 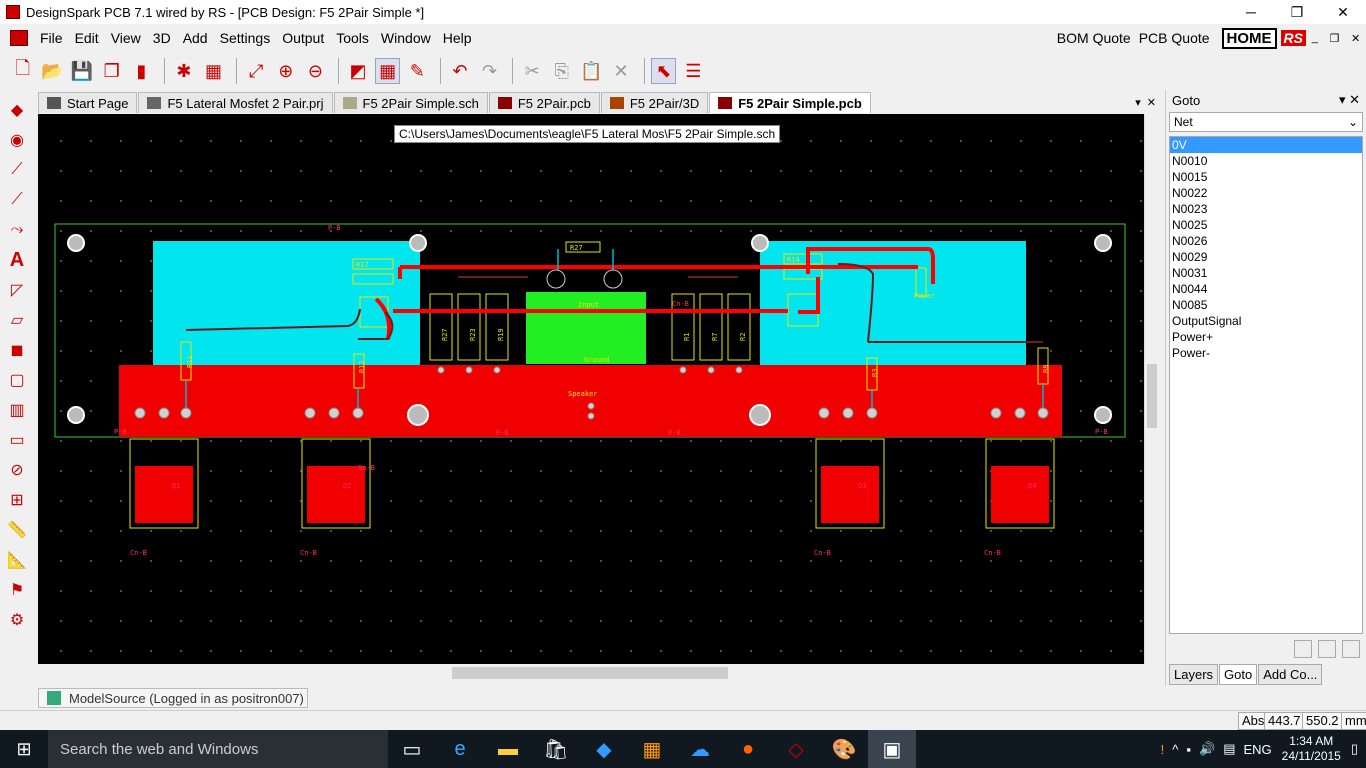 I want to click on app-icon-colorful: ▦, so click(x=652, y=749).